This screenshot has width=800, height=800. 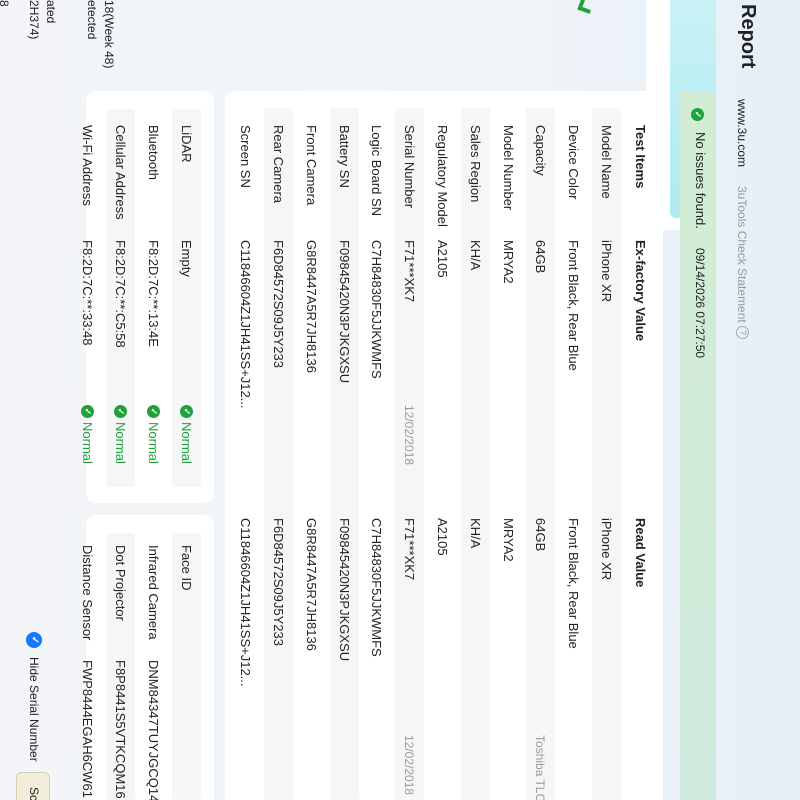 What do you see at coordinates (344, 156) in the screenshot?
I see `row-item-label: Battery SN` at bounding box center [344, 156].